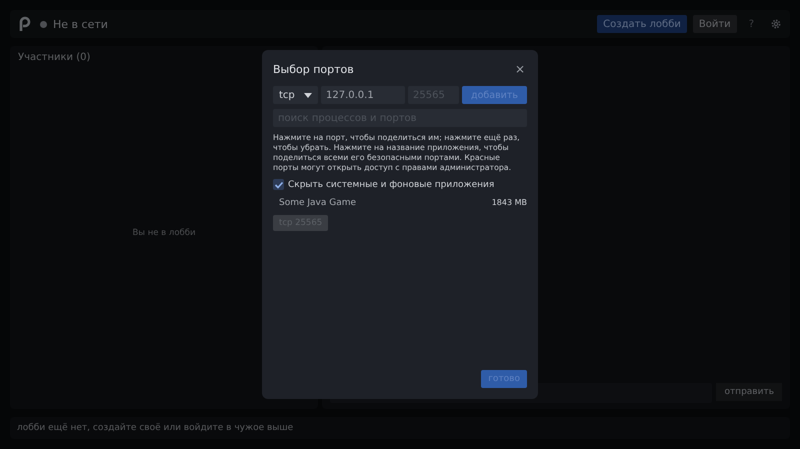 Image resolution: width=800 pixels, height=449 pixels. What do you see at coordinates (55, 57) in the screenshot?
I see `members-title: Участники (0)` at bounding box center [55, 57].